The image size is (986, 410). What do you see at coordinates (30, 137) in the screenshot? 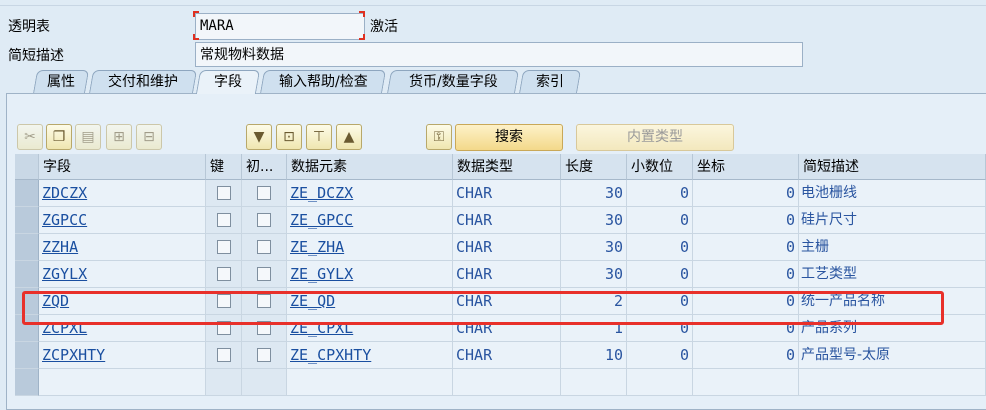
I see `cut-icon: ✂` at bounding box center [30, 137].